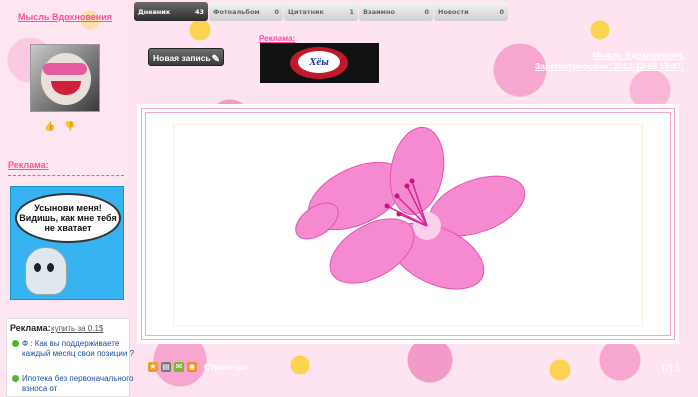  Describe the element at coordinates (77, 328) in the screenshot. I see `buy-ad-link: купить за 0.1$` at that location.